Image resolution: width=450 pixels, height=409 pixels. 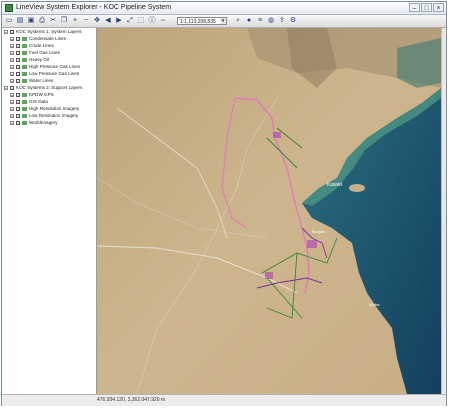 I want to click on scale-dropdown: 1:1,113,208,835 ▾, so click(x=202, y=21).